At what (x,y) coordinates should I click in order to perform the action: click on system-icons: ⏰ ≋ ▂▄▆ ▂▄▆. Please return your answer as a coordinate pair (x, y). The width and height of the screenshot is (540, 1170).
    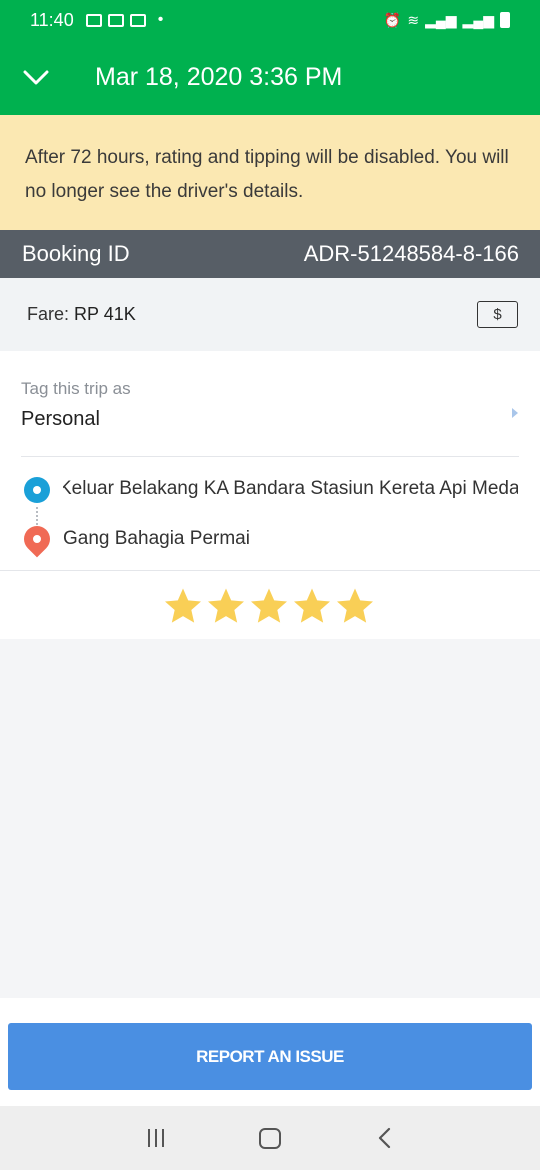
    Looking at the image, I should click on (447, 20).